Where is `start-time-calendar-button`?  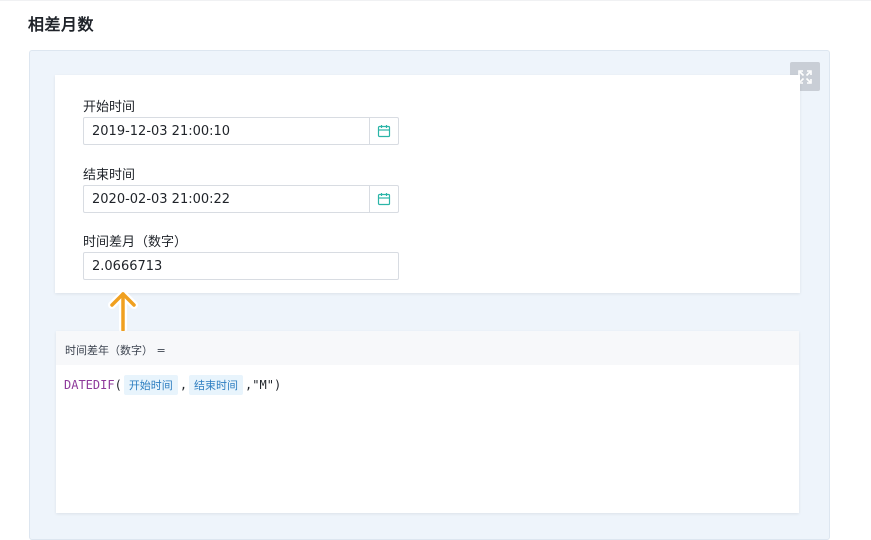 start-time-calendar-button is located at coordinates (383, 131).